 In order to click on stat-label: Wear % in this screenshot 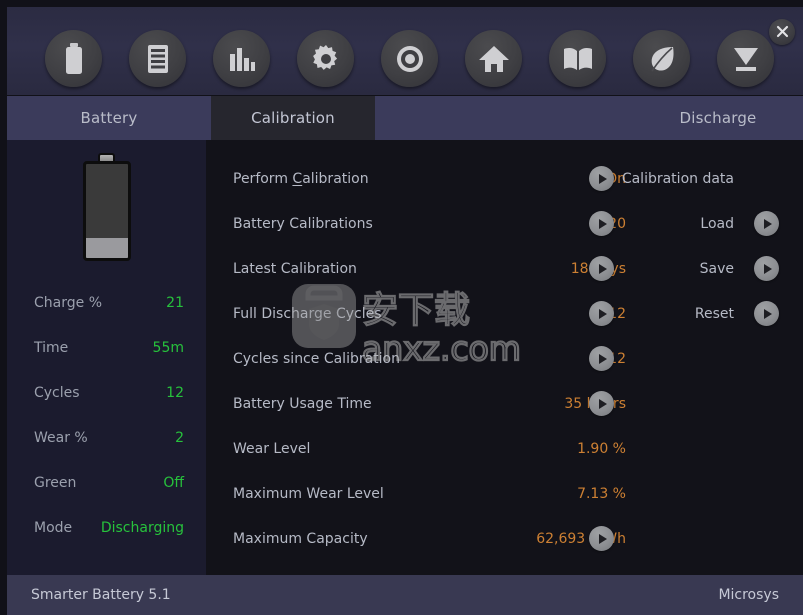, I will do `click(61, 438)`.